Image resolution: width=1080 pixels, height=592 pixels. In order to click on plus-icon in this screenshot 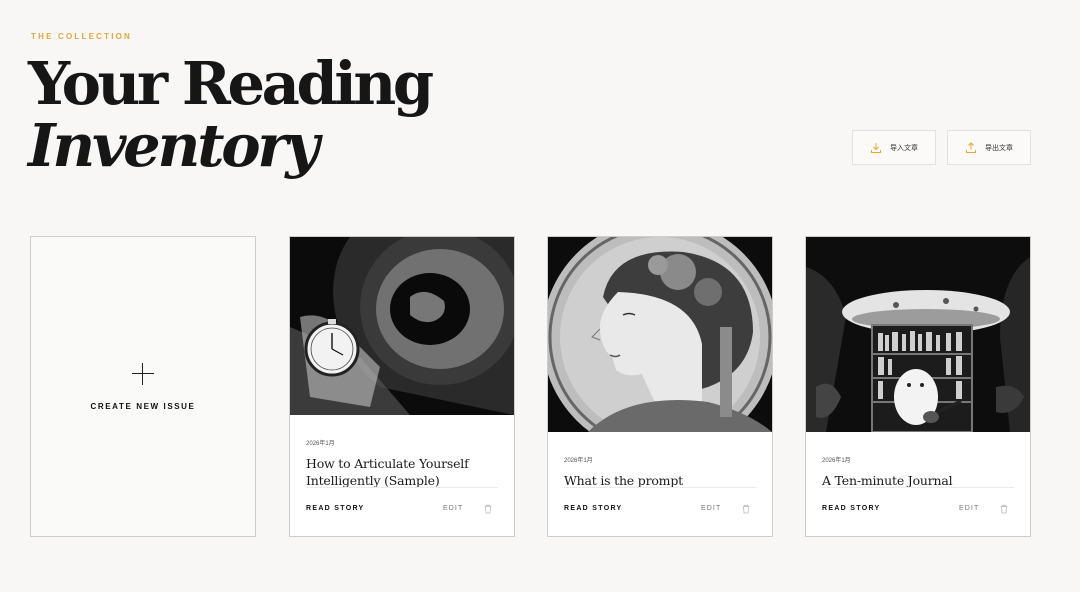, I will do `click(143, 373)`.